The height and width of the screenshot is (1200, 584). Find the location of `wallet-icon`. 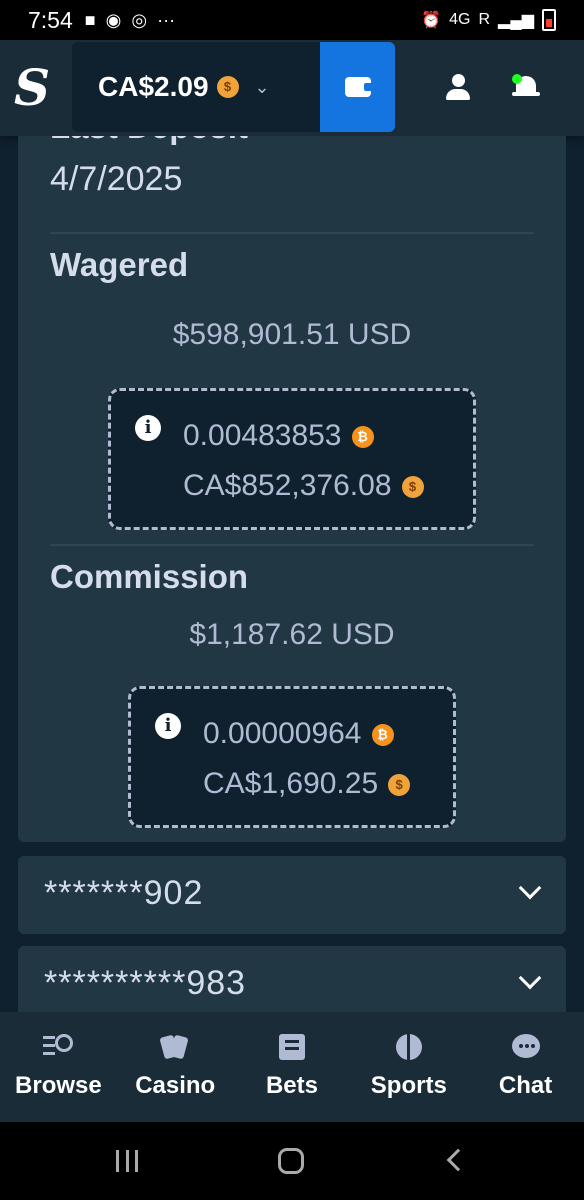

wallet-icon is located at coordinates (358, 87).